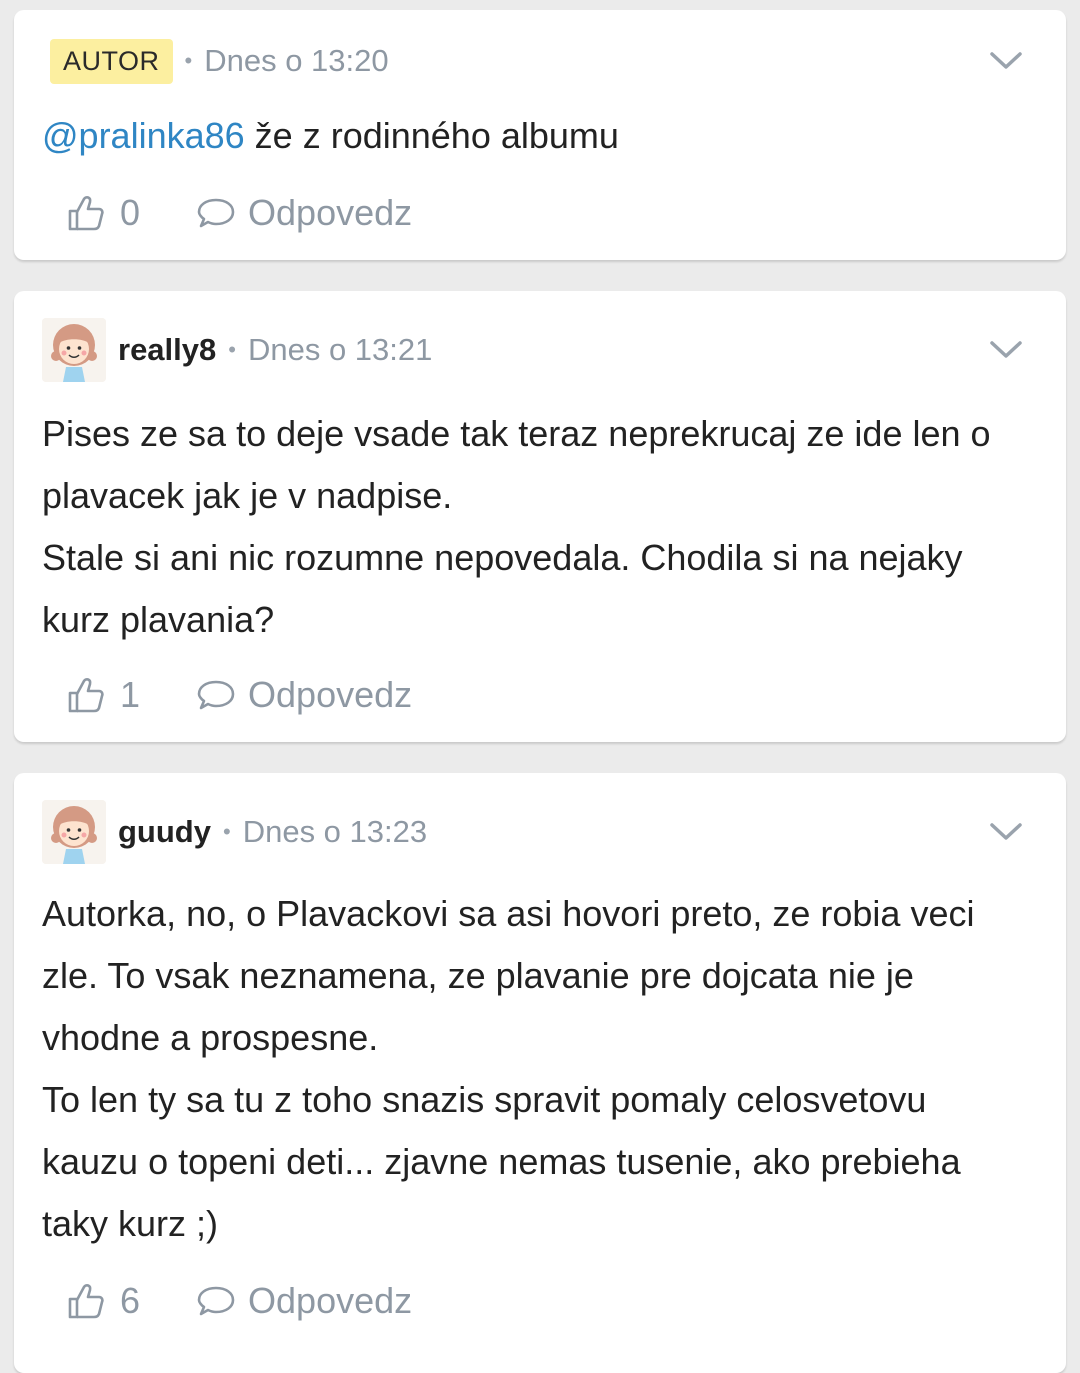 This screenshot has height=1373, width=1080. What do you see at coordinates (534, 350) in the screenshot?
I see `comment-header: really8 • Dnes o 13:21` at bounding box center [534, 350].